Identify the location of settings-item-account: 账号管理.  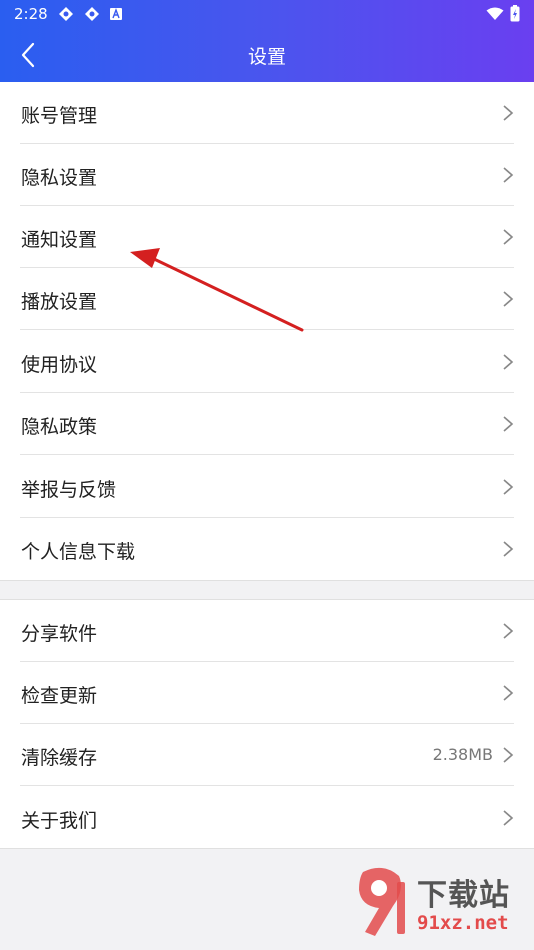
(267, 113).